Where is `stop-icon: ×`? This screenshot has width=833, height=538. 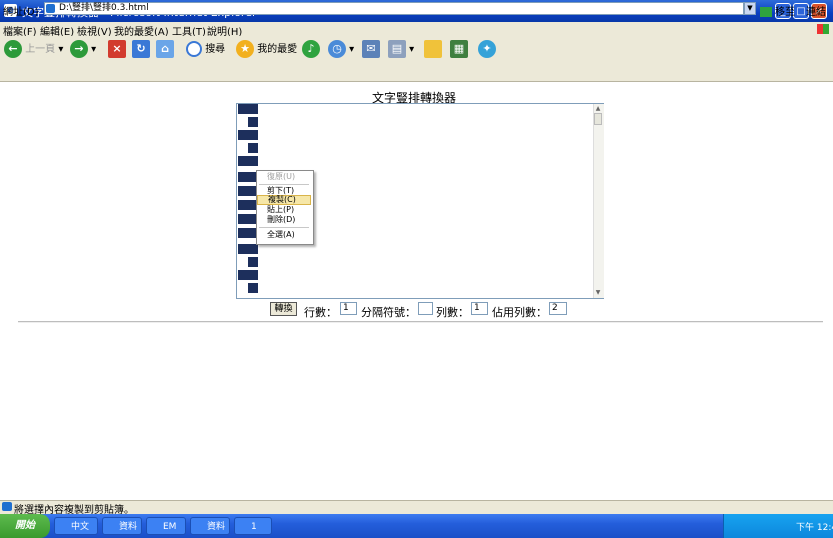
stop-icon: × is located at coordinates (117, 49).